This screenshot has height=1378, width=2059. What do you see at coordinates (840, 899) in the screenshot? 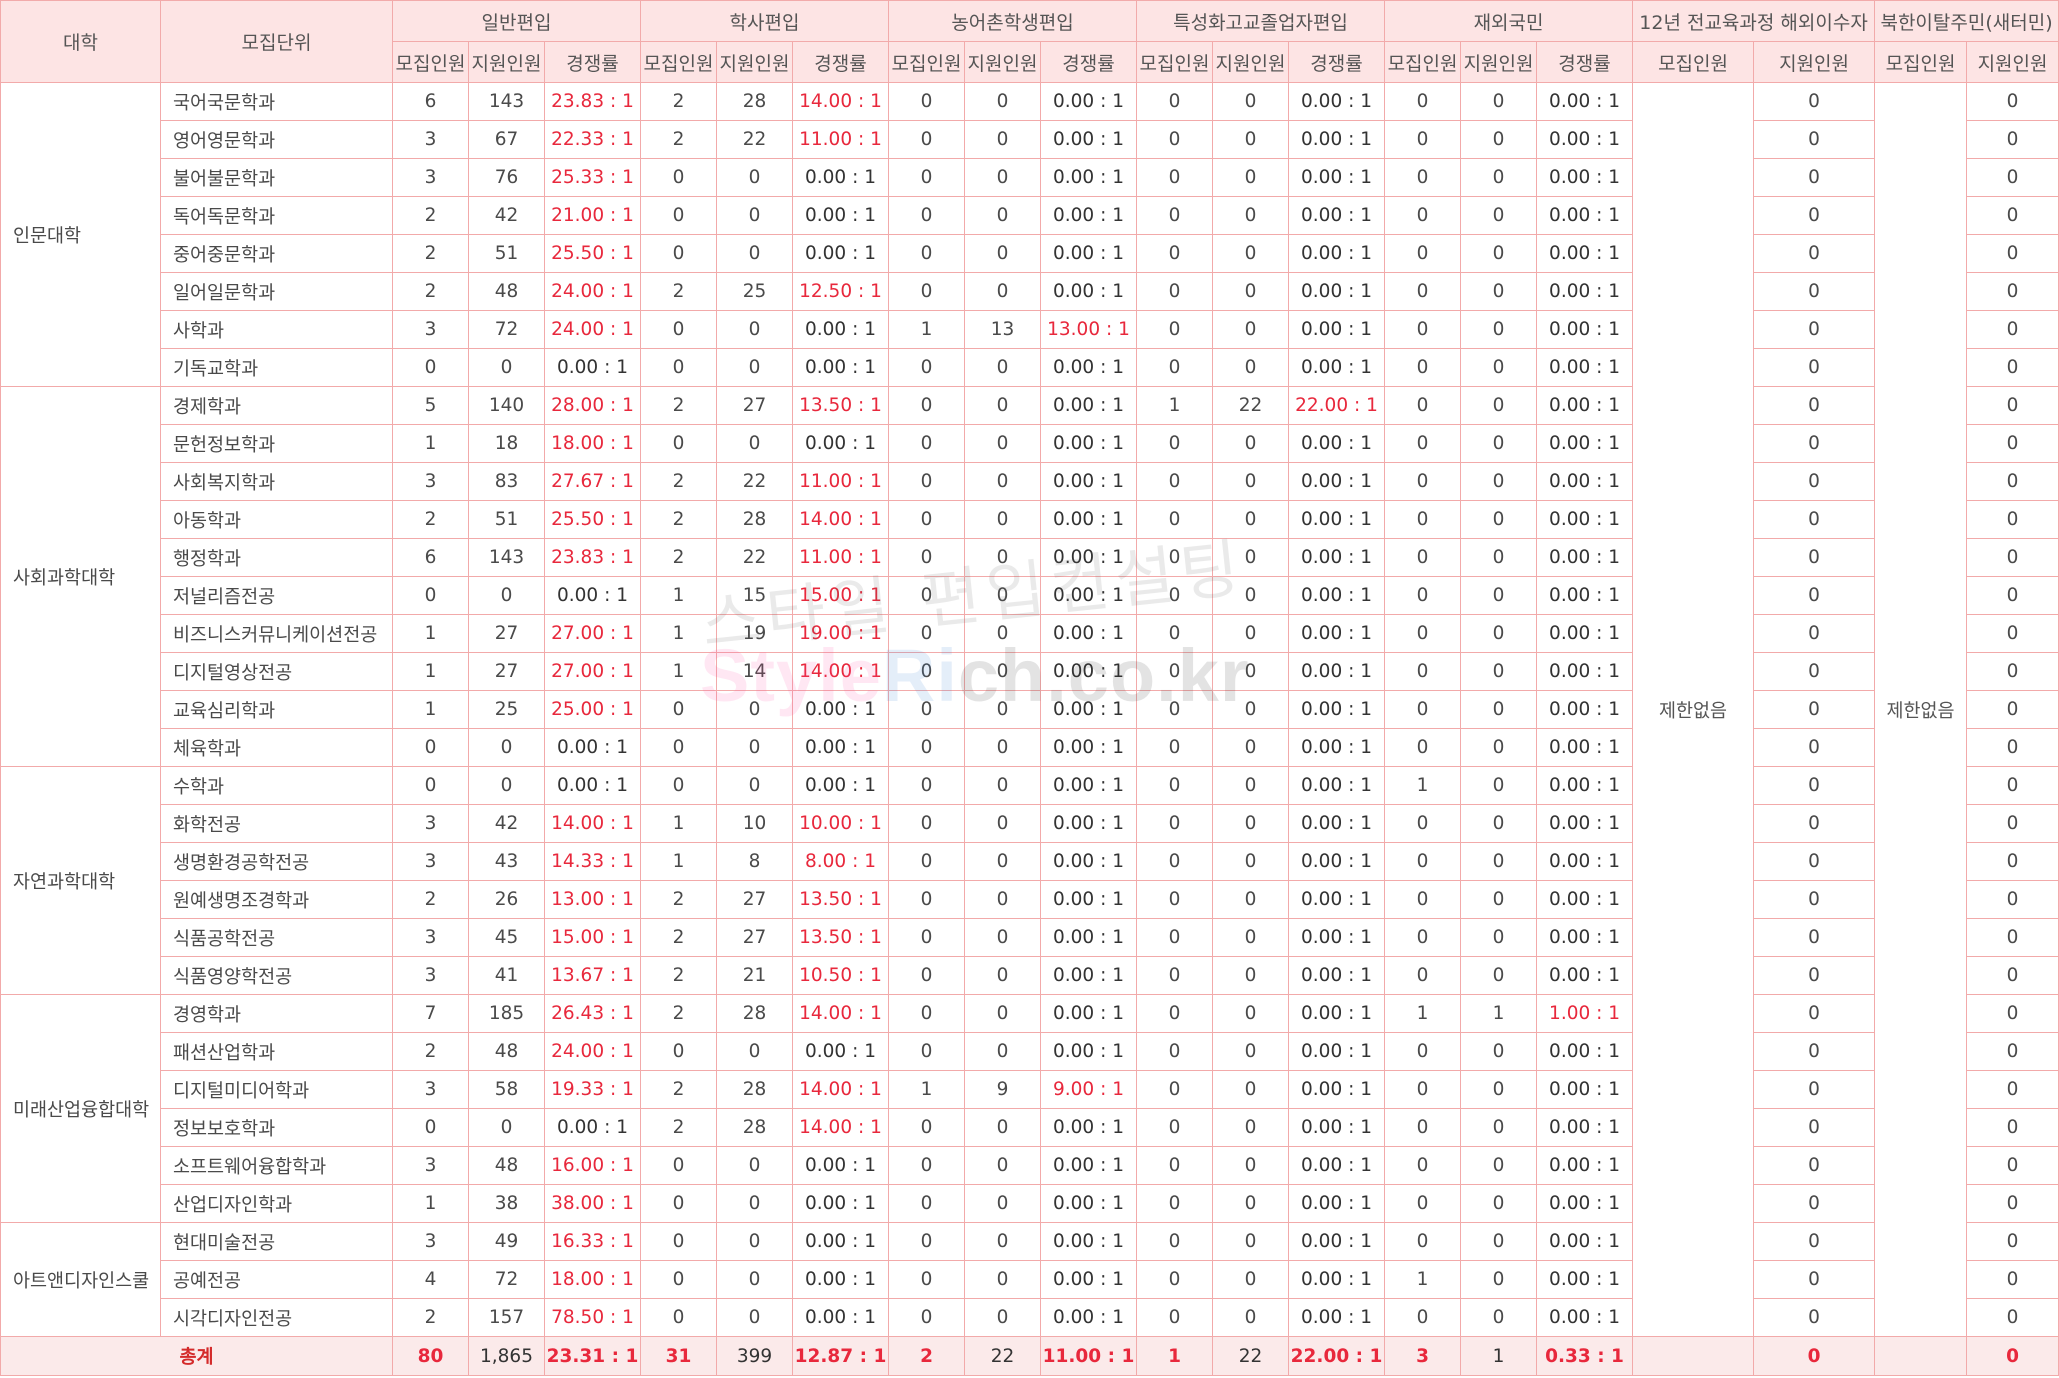
I see `rate-cell: 13.50 : 1` at bounding box center [840, 899].